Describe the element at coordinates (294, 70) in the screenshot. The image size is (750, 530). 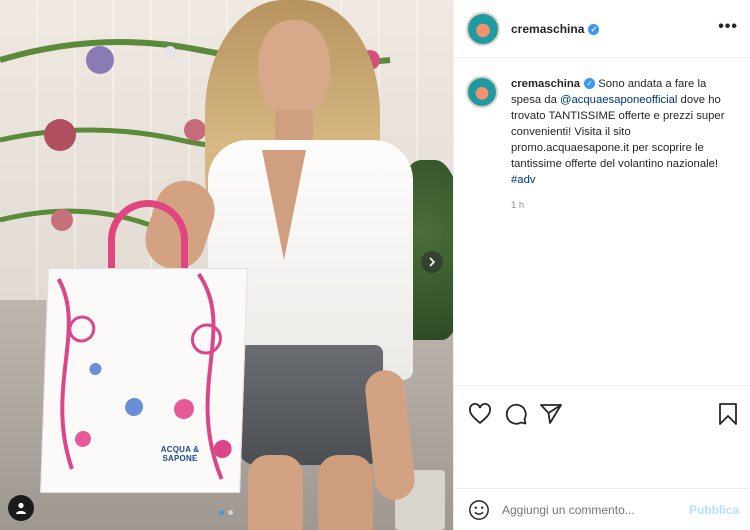
I see `model-face` at that location.